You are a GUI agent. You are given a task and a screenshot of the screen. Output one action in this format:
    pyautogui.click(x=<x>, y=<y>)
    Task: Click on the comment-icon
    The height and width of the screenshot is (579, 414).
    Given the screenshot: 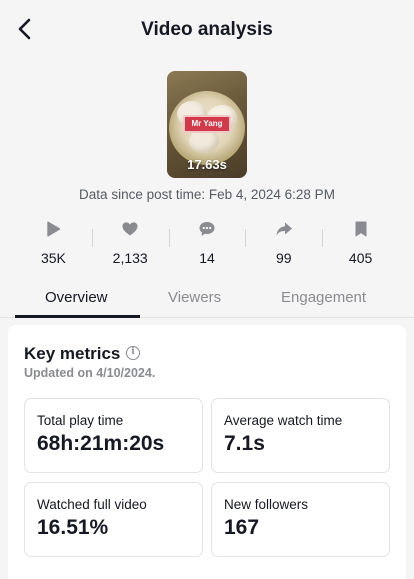 What is the action you would take?
    pyautogui.click(x=207, y=229)
    